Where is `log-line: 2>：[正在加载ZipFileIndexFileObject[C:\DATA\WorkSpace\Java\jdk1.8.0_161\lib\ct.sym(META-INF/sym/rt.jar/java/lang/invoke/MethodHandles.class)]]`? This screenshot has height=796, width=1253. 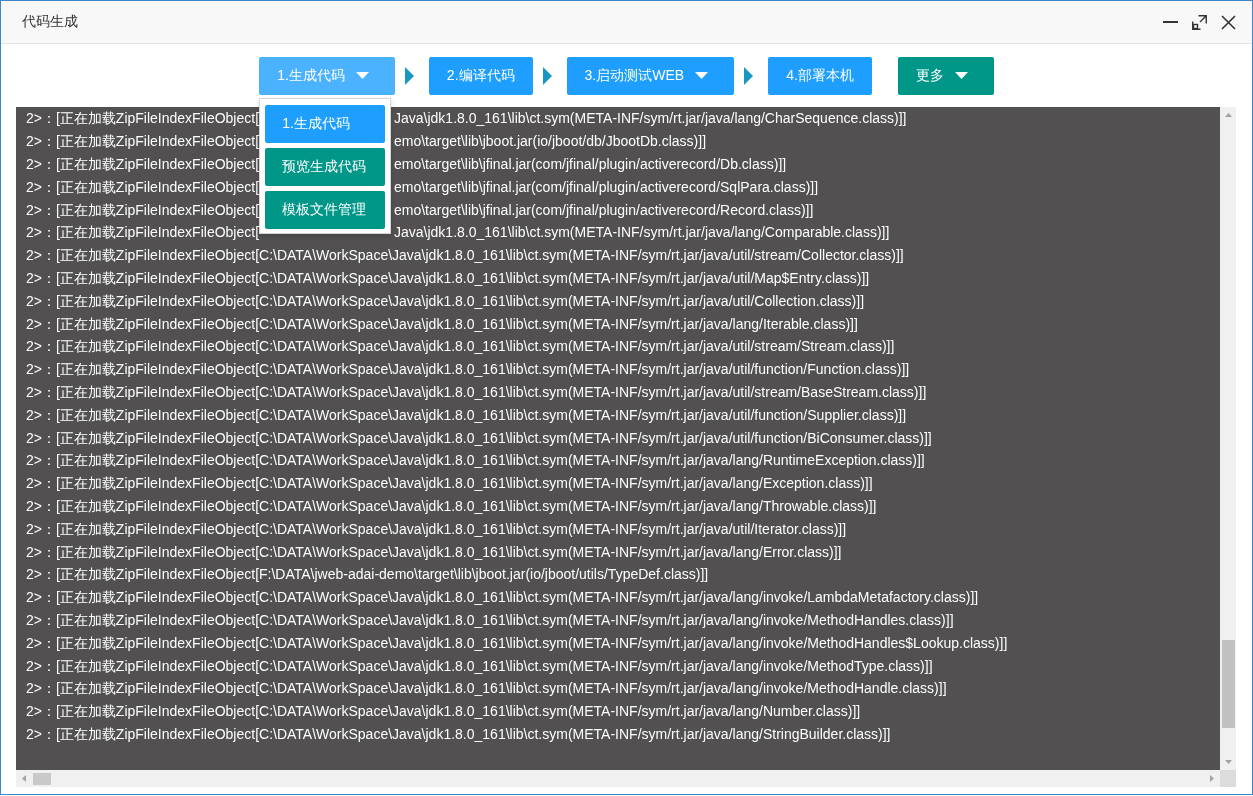 log-line: 2>：[正在加载ZipFileIndexFileObject[C:\DATA\WorkSpace\Java\jdk1.8.0_161\lib\ct.sym(META-INF/sym/rt.jar/java/lang/invoke/MethodHandles.class)]] is located at coordinates (490, 619).